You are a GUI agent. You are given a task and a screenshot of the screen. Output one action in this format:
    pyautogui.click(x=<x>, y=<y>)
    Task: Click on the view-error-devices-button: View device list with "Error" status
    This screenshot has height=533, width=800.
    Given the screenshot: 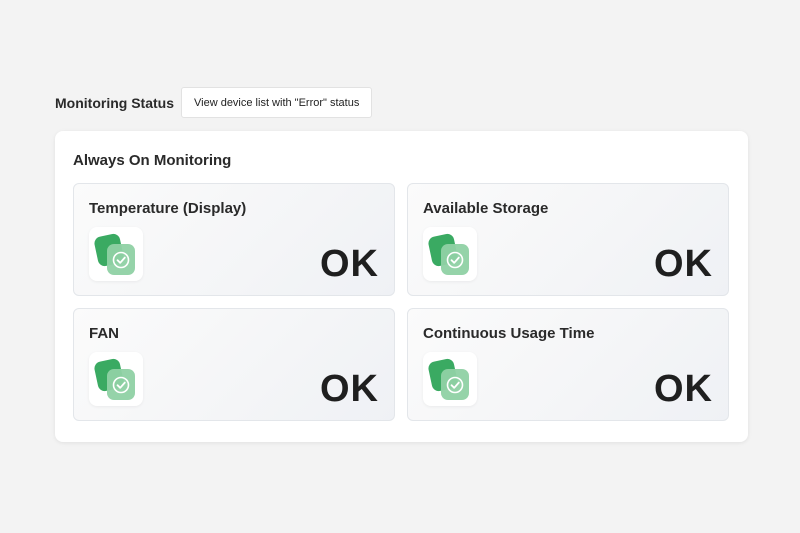 What is the action you would take?
    pyautogui.click(x=277, y=102)
    